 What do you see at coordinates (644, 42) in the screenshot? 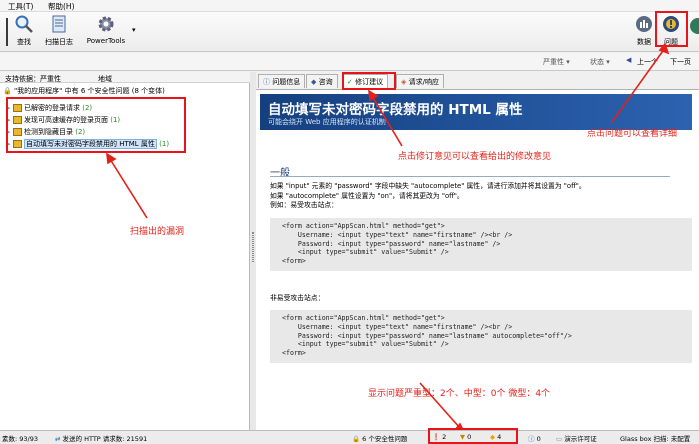
I see `data-label: 数据` at bounding box center [644, 42].